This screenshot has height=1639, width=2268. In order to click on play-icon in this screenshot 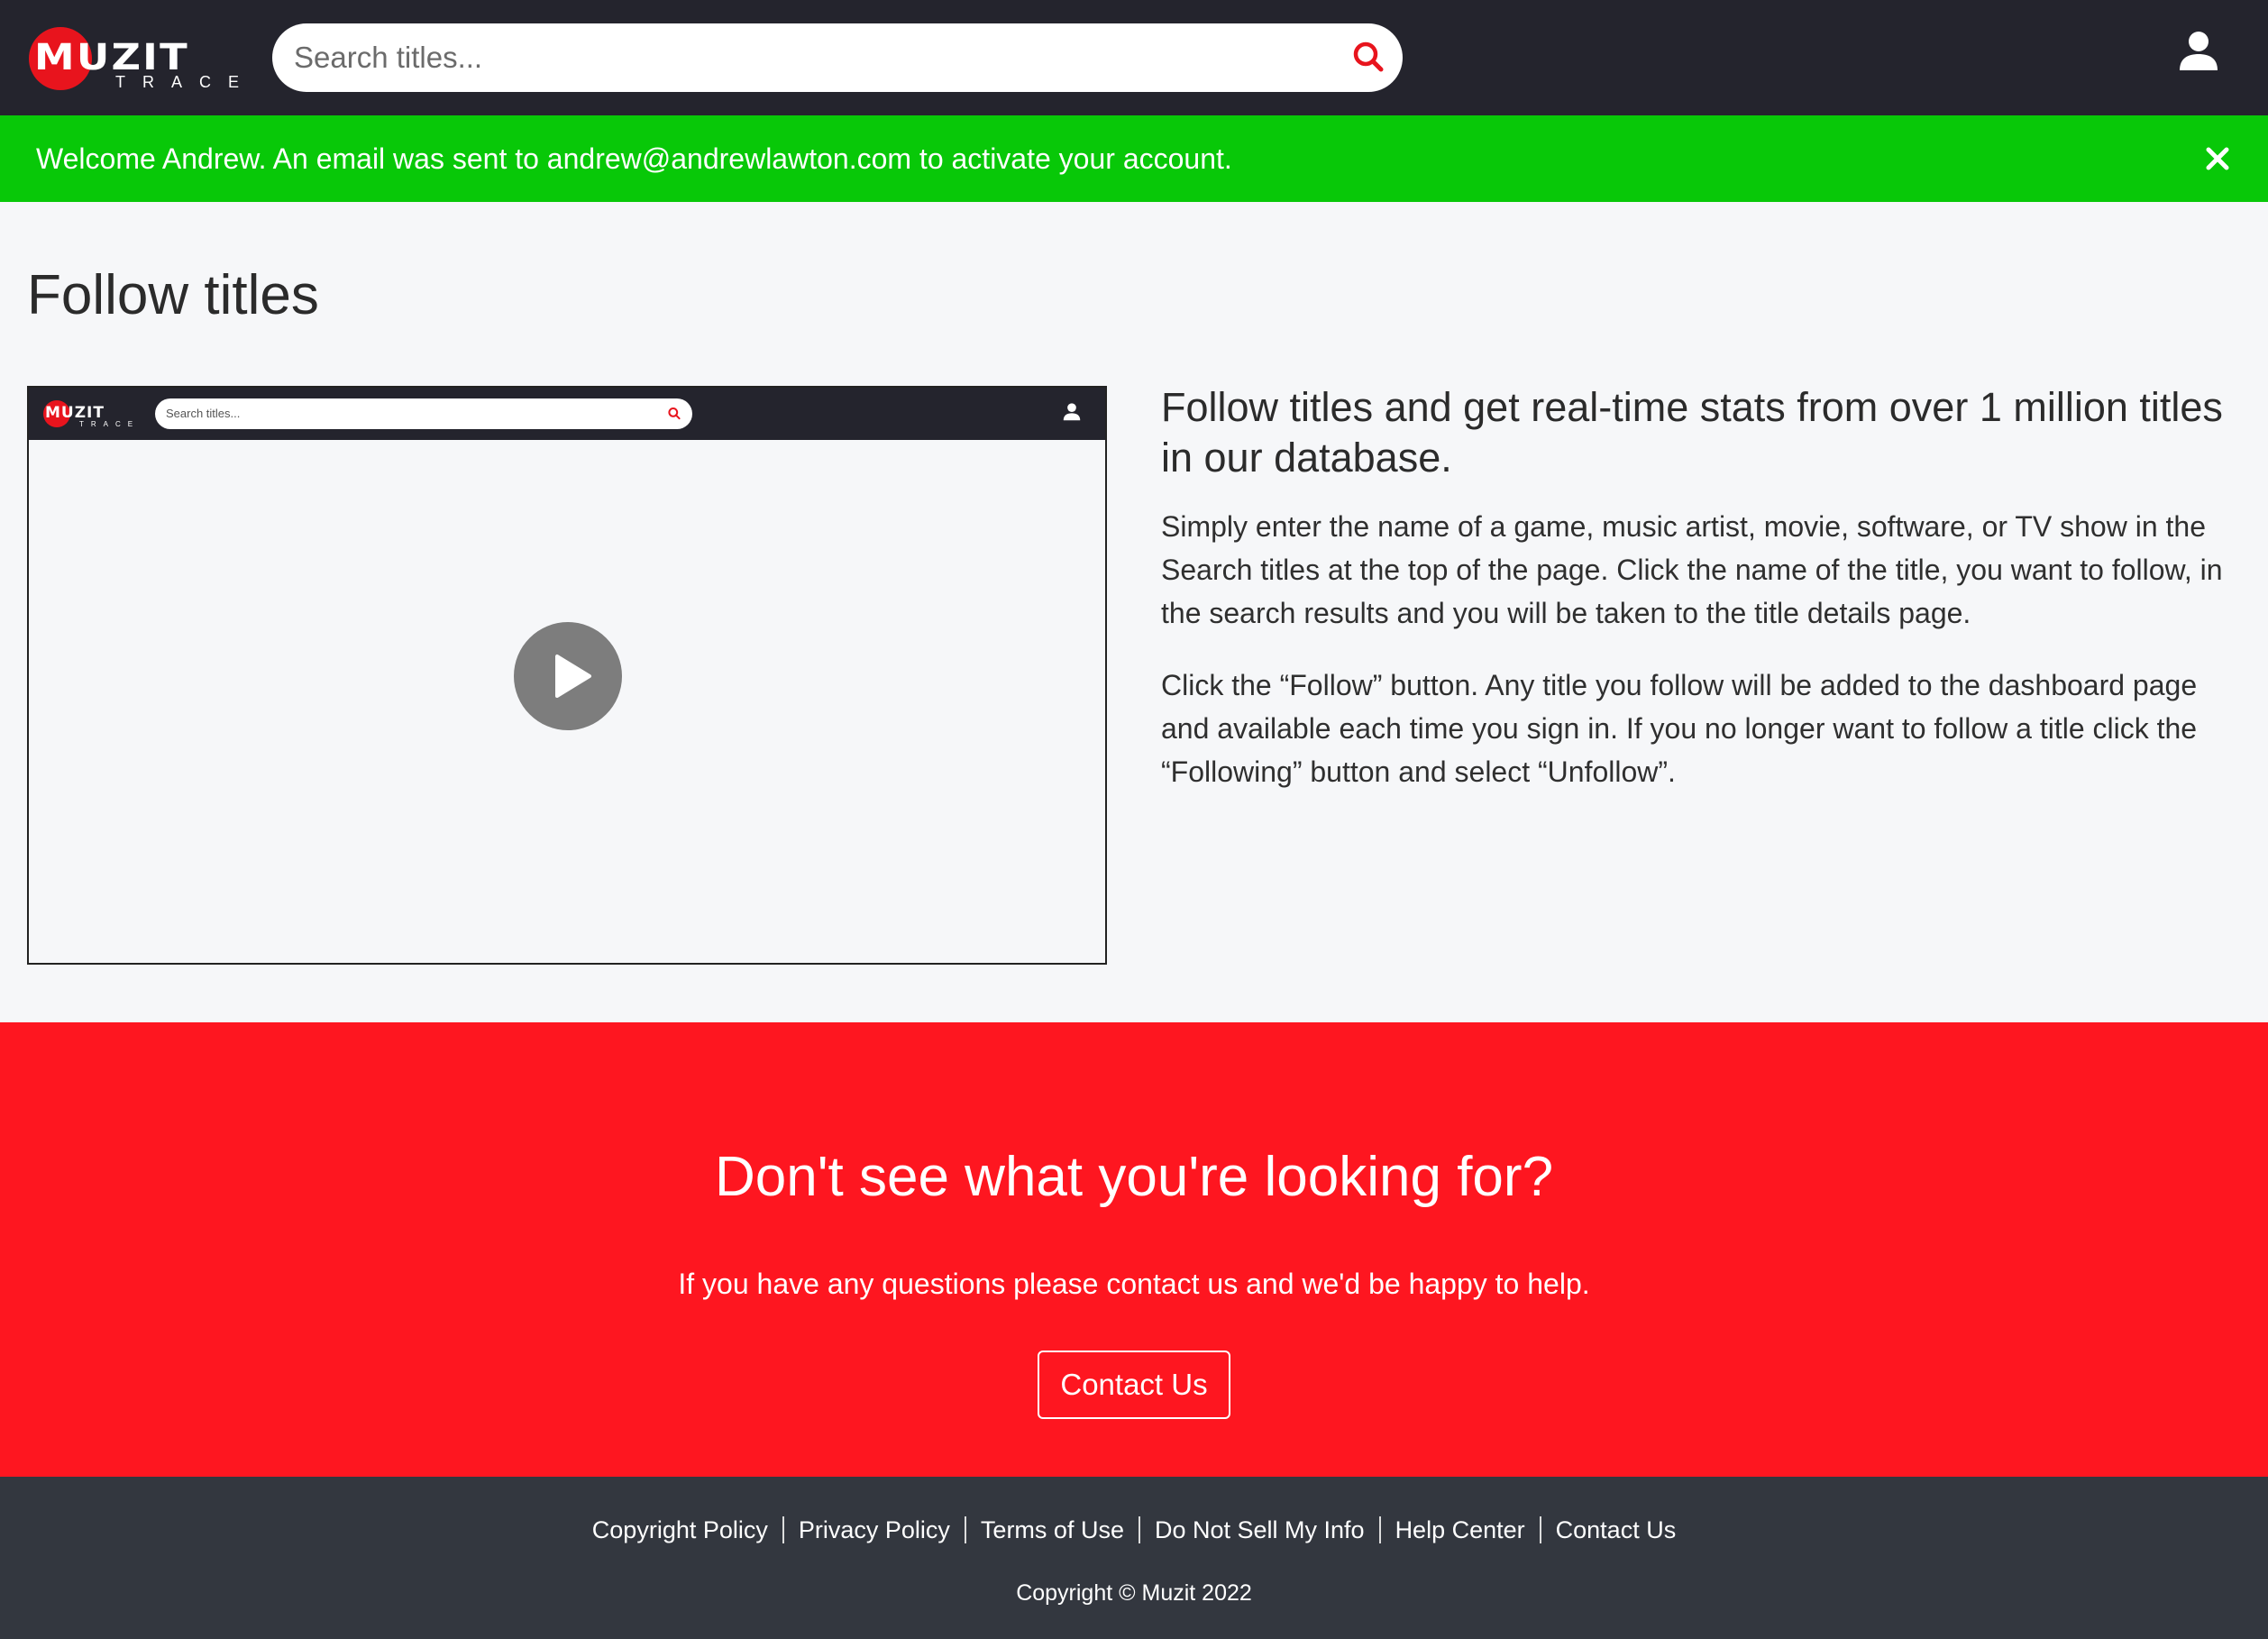, I will do `click(573, 676)`.